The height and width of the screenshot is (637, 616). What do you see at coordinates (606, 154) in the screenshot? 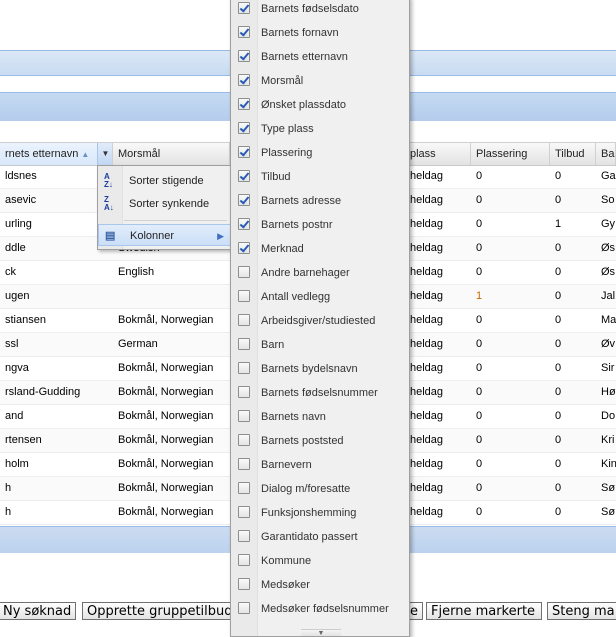
I see `column-header-ba: Ba` at bounding box center [606, 154].